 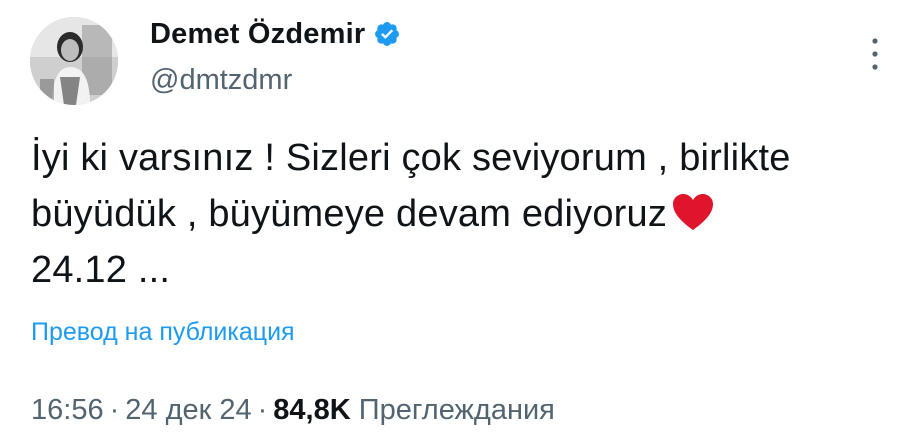 I want to click on more-vertical-icon, so click(x=875, y=54).